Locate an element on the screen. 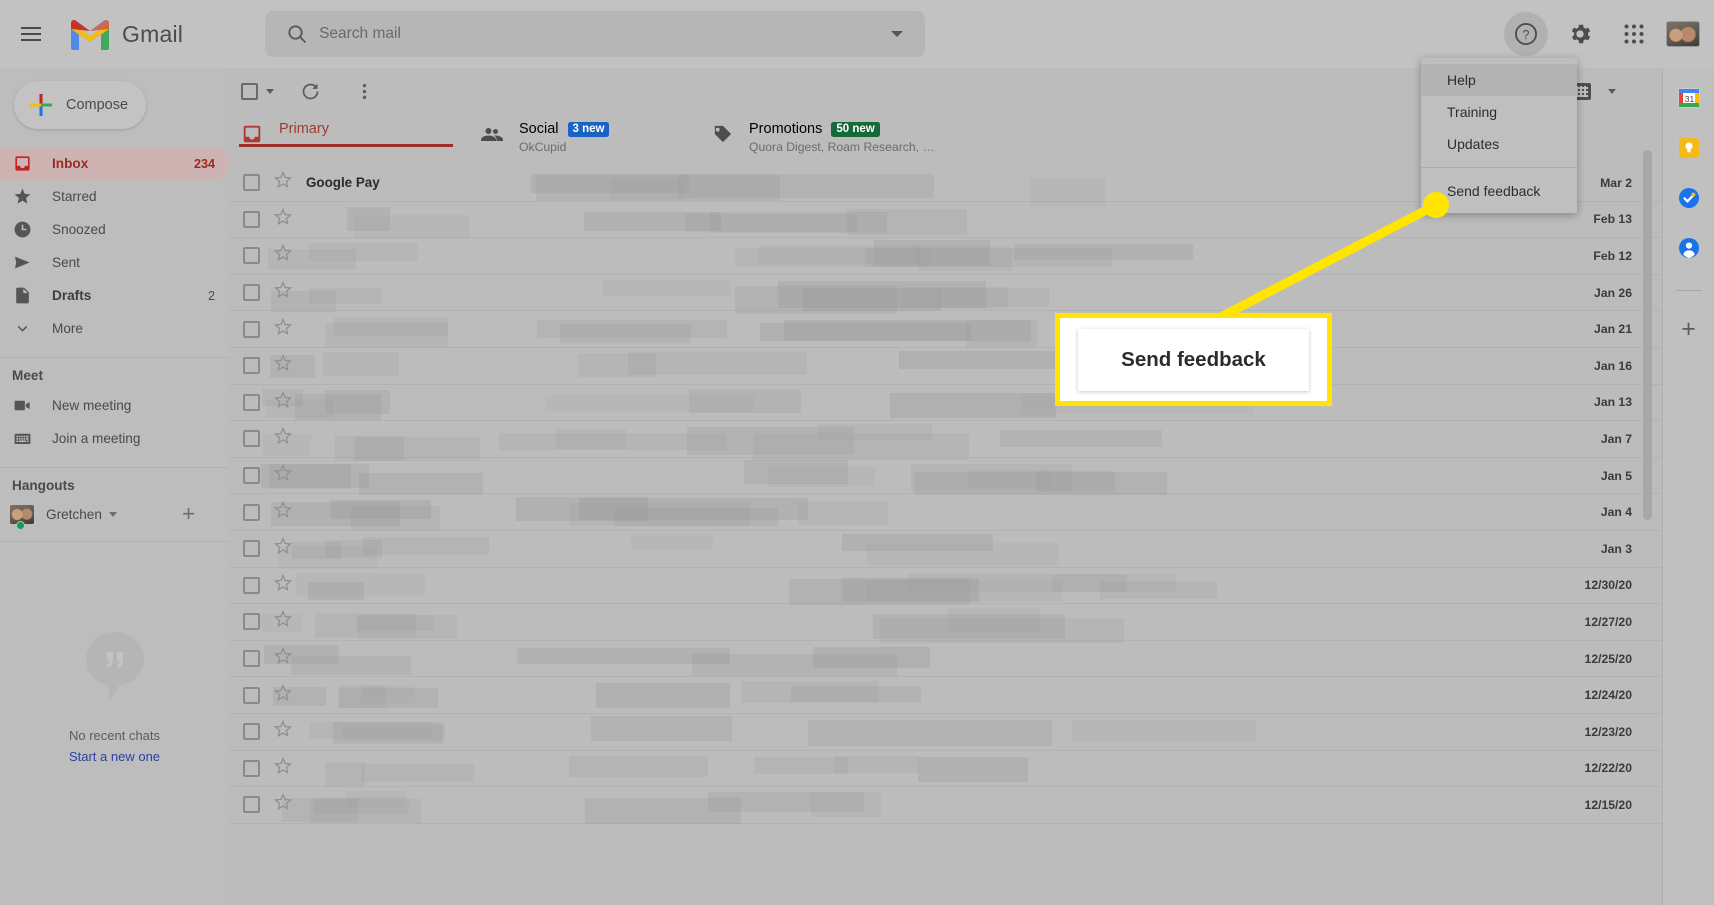 Image resolution: width=1714 pixels, height=905 pixels. google-contacts-icon is located at coordinates (1689, 248).